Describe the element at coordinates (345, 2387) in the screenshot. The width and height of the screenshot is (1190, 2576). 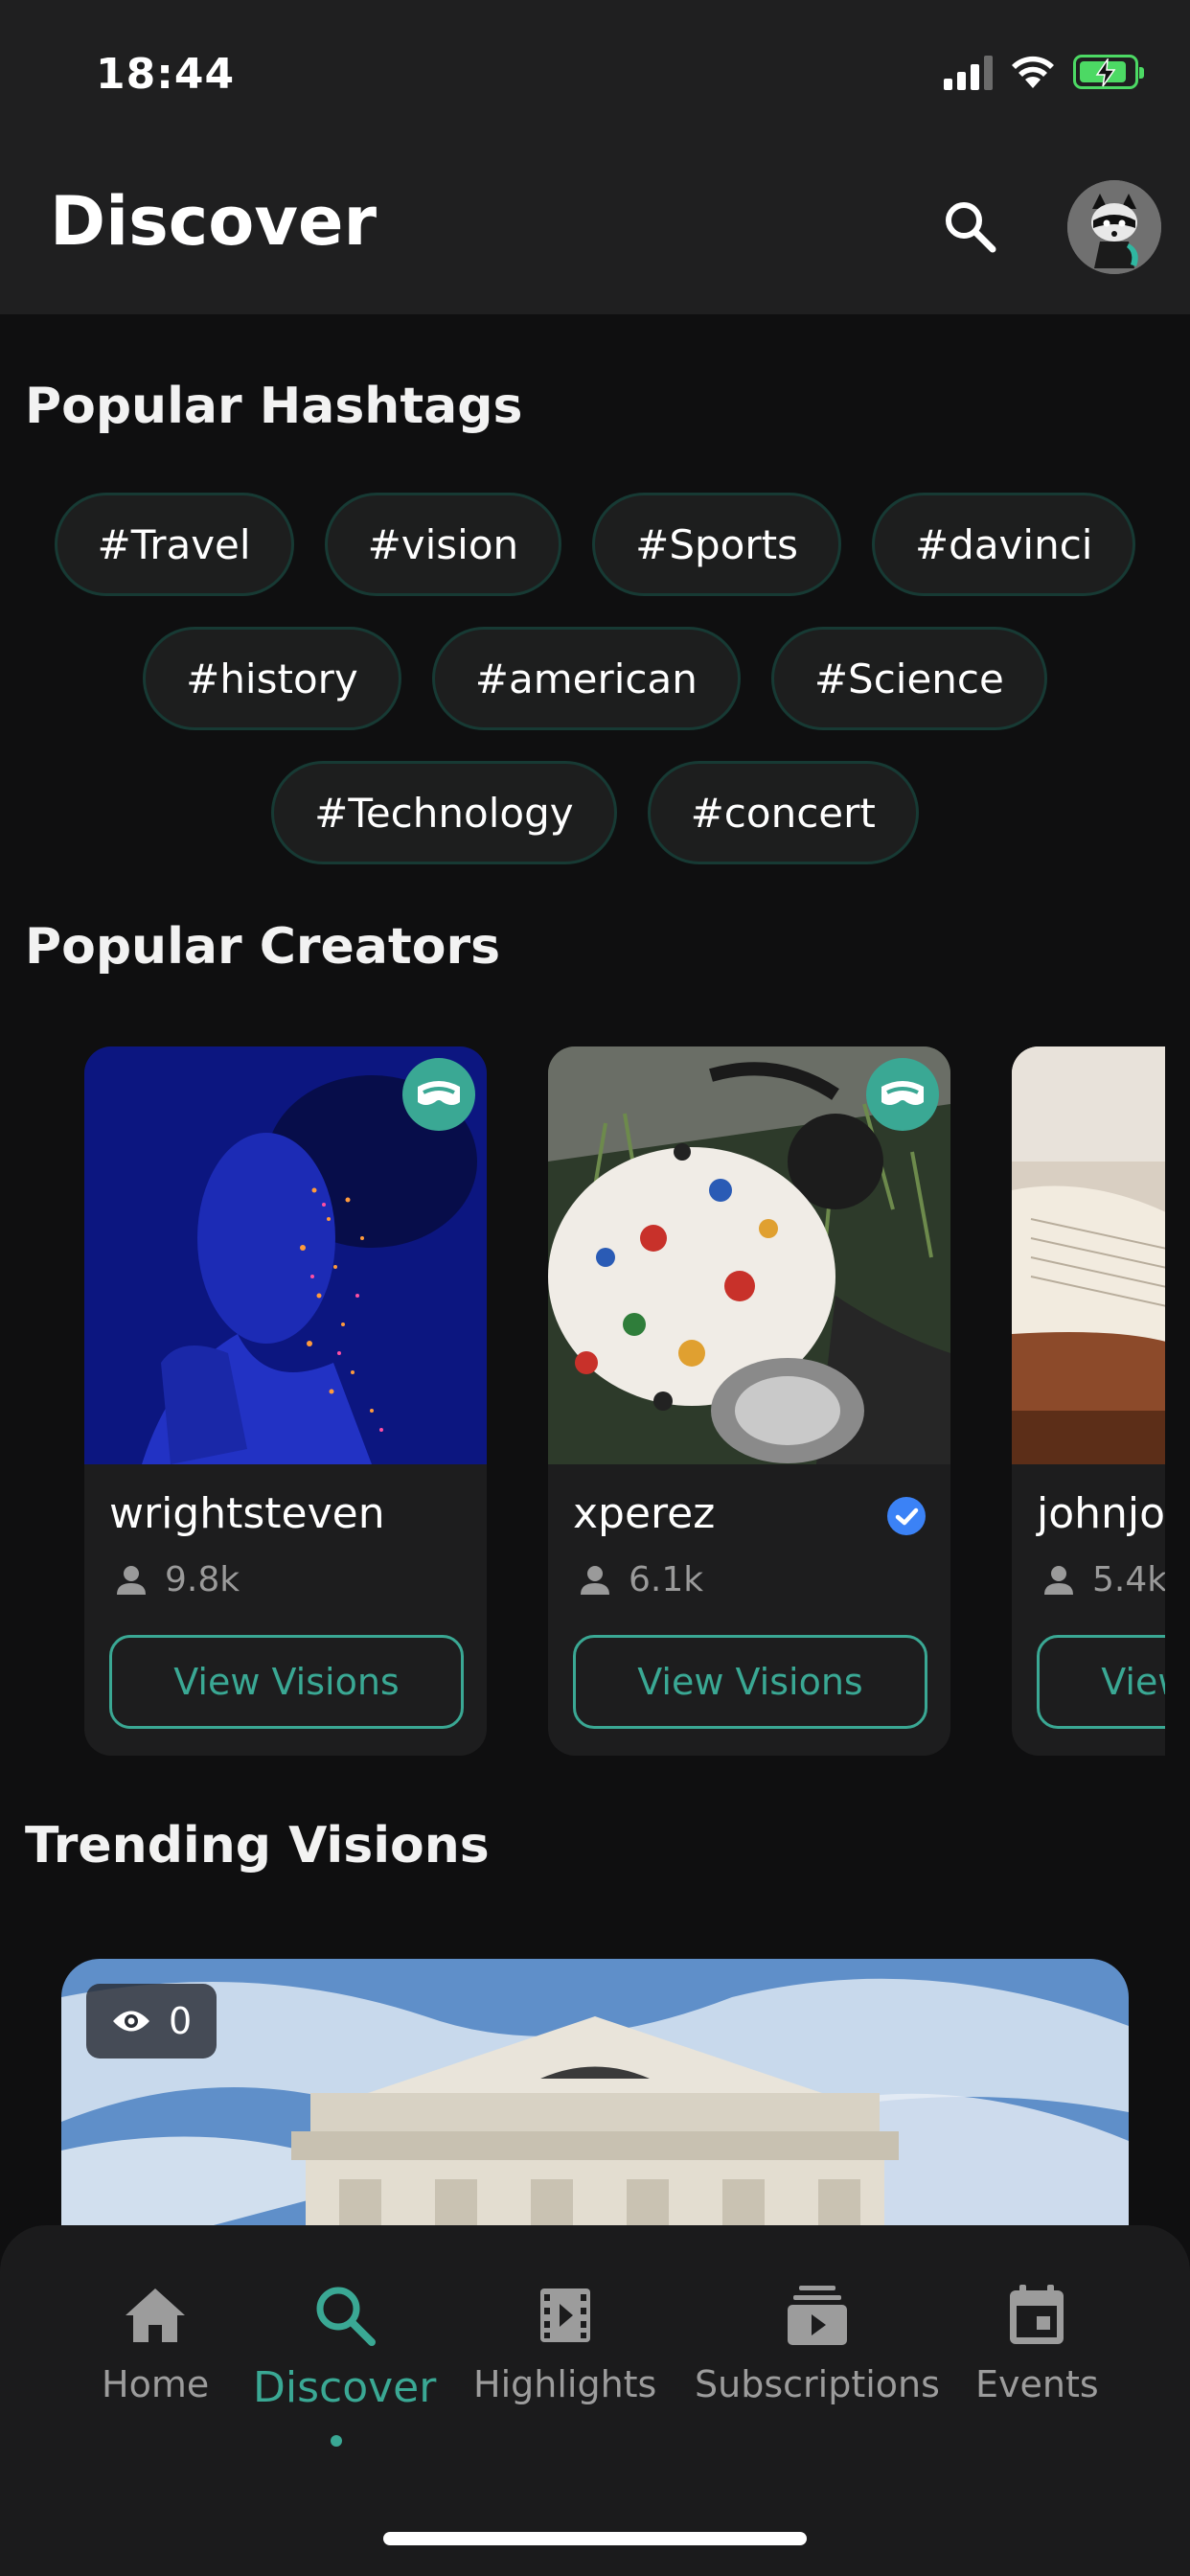
I see `nav-label: Discover` at that location.